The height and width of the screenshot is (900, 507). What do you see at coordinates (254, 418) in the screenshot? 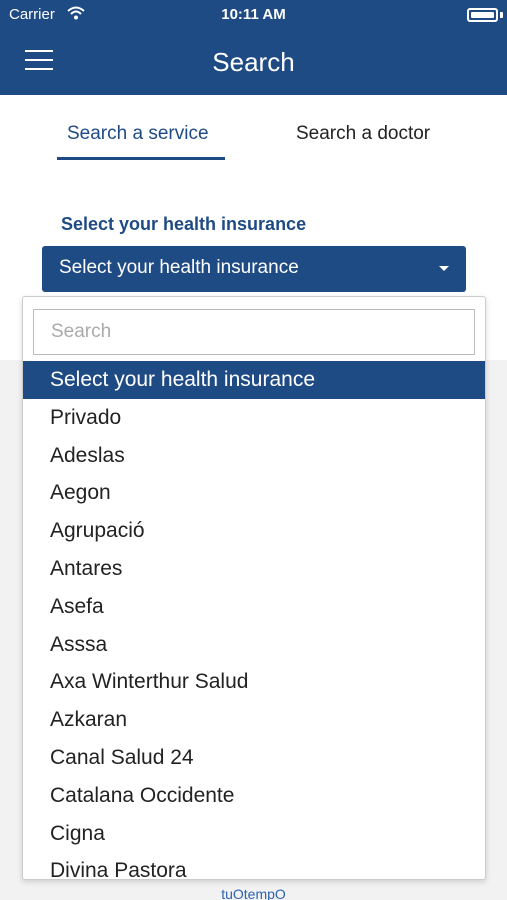
I see `dropdown-option: Privado` at bounding box center [254, 418].